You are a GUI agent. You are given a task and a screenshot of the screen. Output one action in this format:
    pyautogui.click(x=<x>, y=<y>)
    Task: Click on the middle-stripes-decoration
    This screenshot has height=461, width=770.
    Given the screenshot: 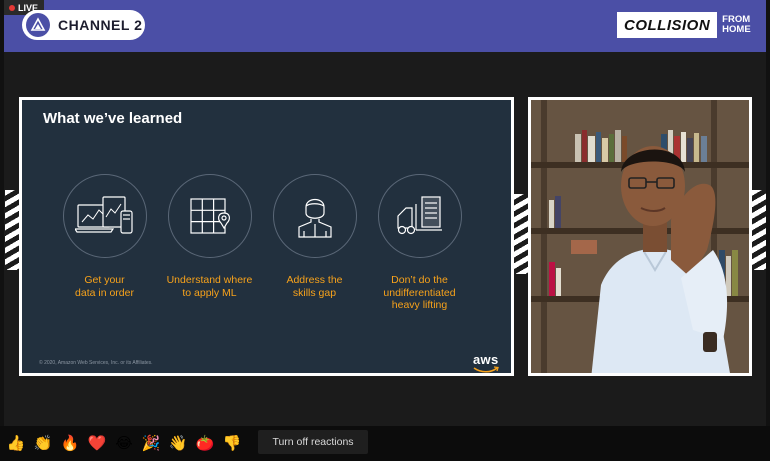 What is the action you would take?
    pyautogui.click(x=521, y=234)
    